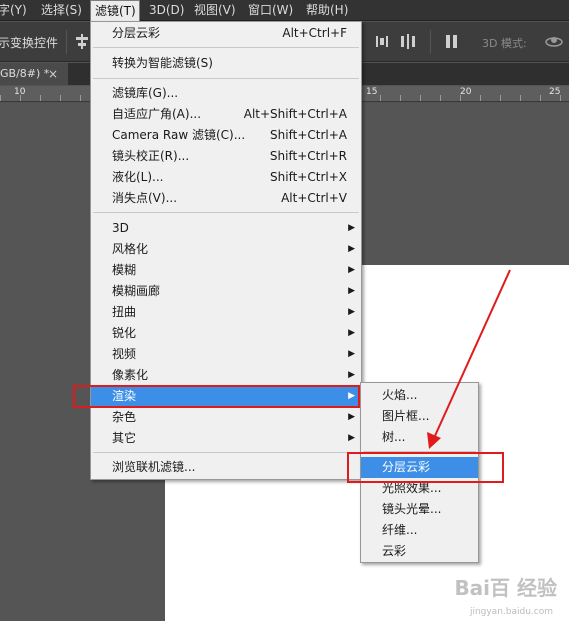 The width and height of the screenshot is (569, 621). I want to click on menu-help: 帮助(H), so click(327, 10).